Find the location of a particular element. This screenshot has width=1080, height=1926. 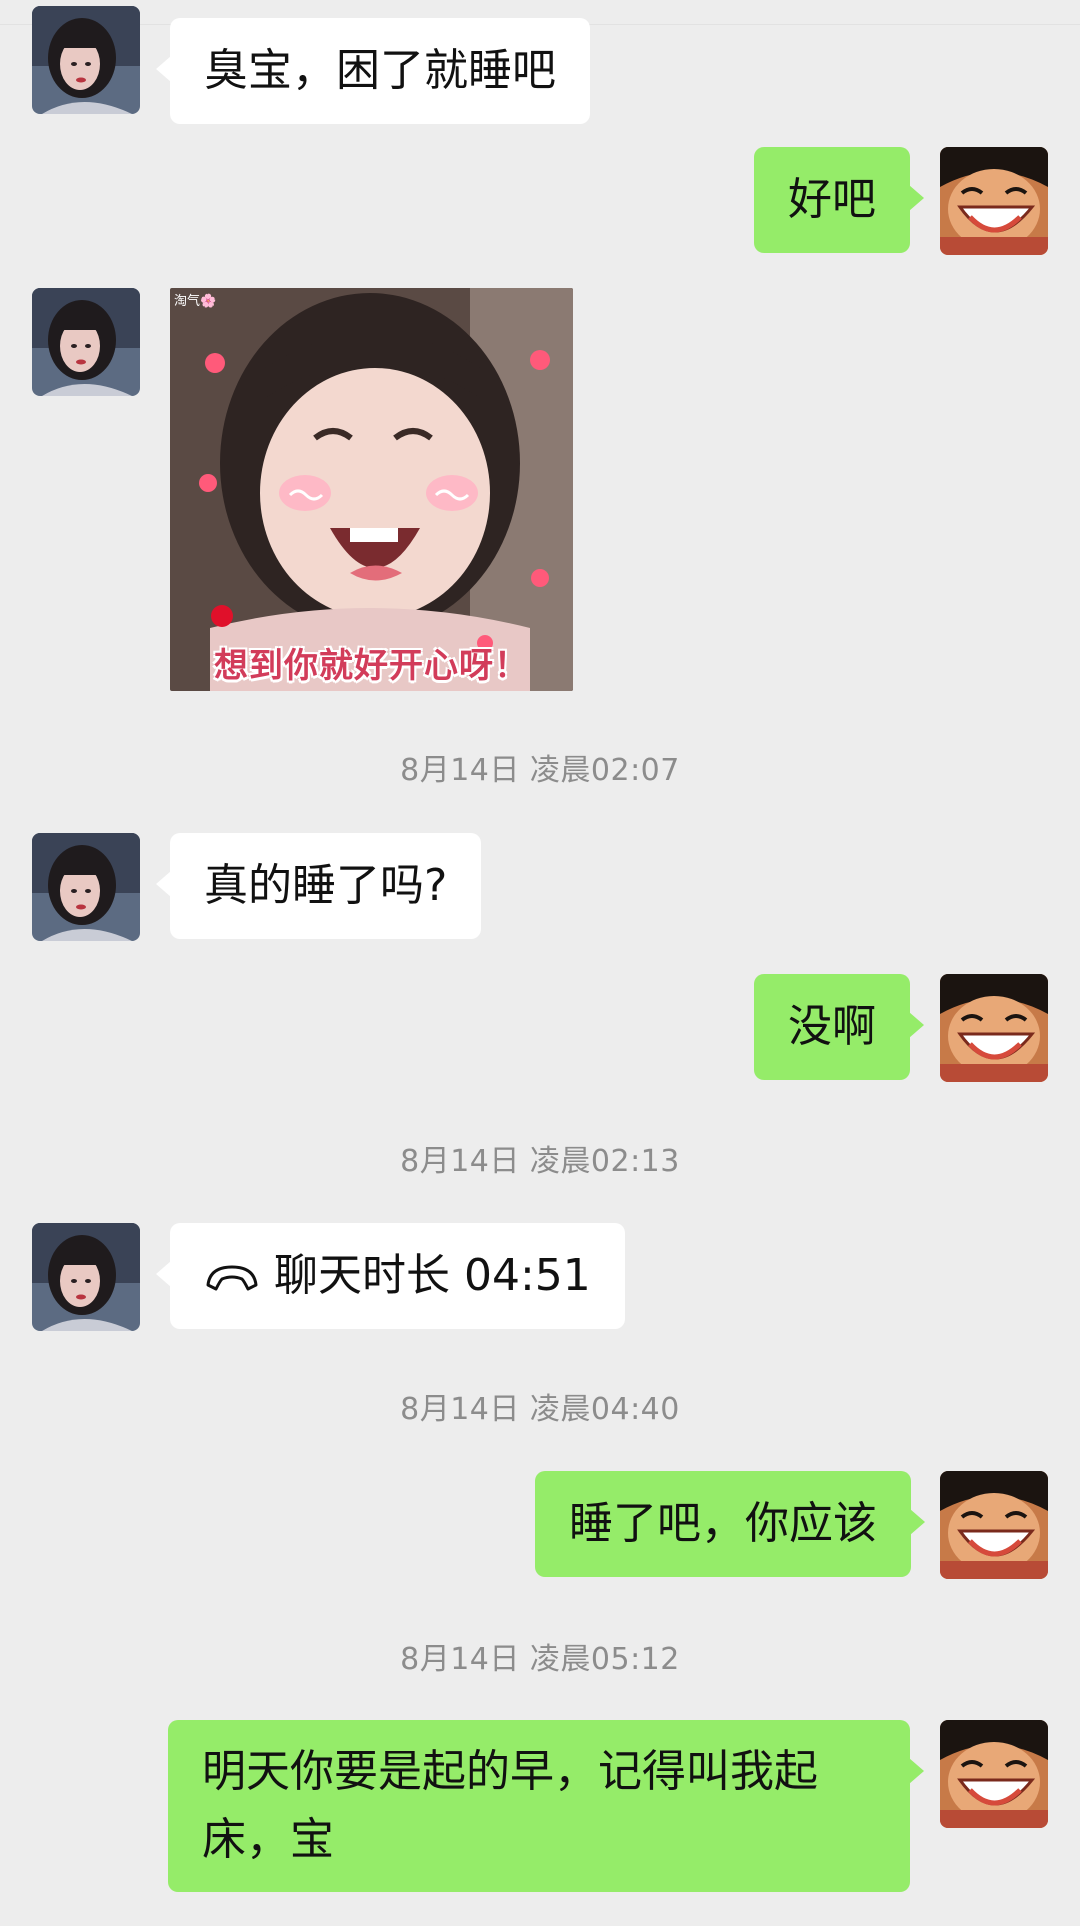

call-record-bubble: 聊天时长 04:51 is located at coordinates (390, 1276).